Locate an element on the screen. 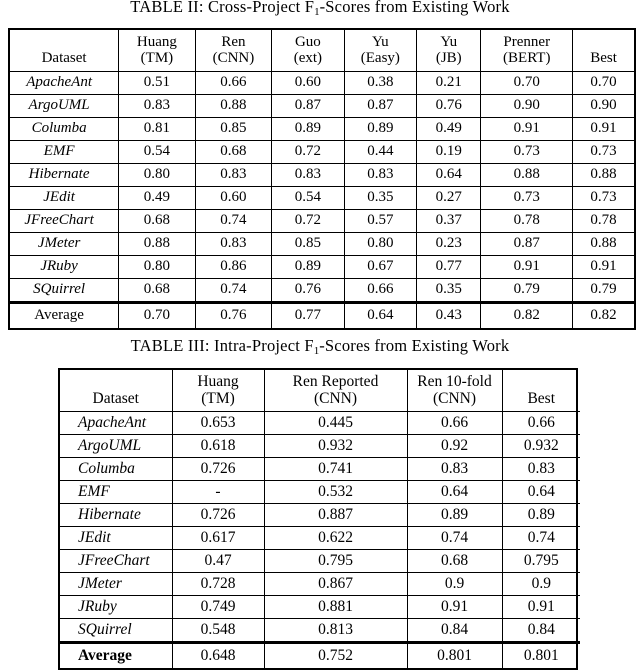 The height and width of the screenshot is (670, 640). score-cell: 0.90 is located at coordinates (603, 106).